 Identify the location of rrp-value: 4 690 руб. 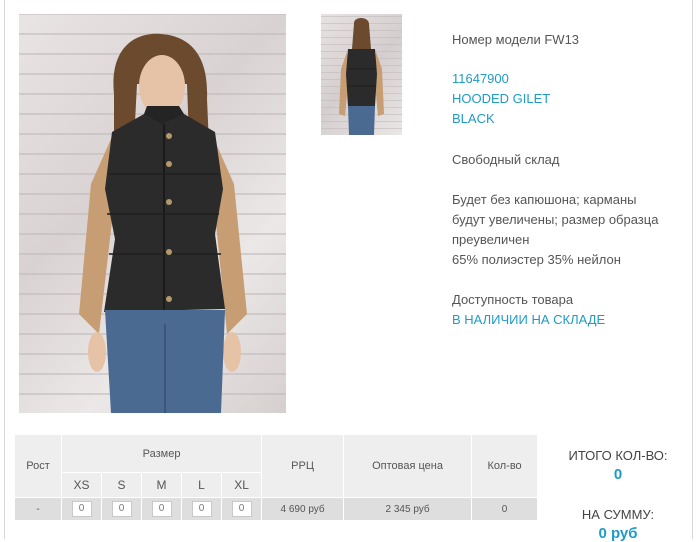
(303, 509).